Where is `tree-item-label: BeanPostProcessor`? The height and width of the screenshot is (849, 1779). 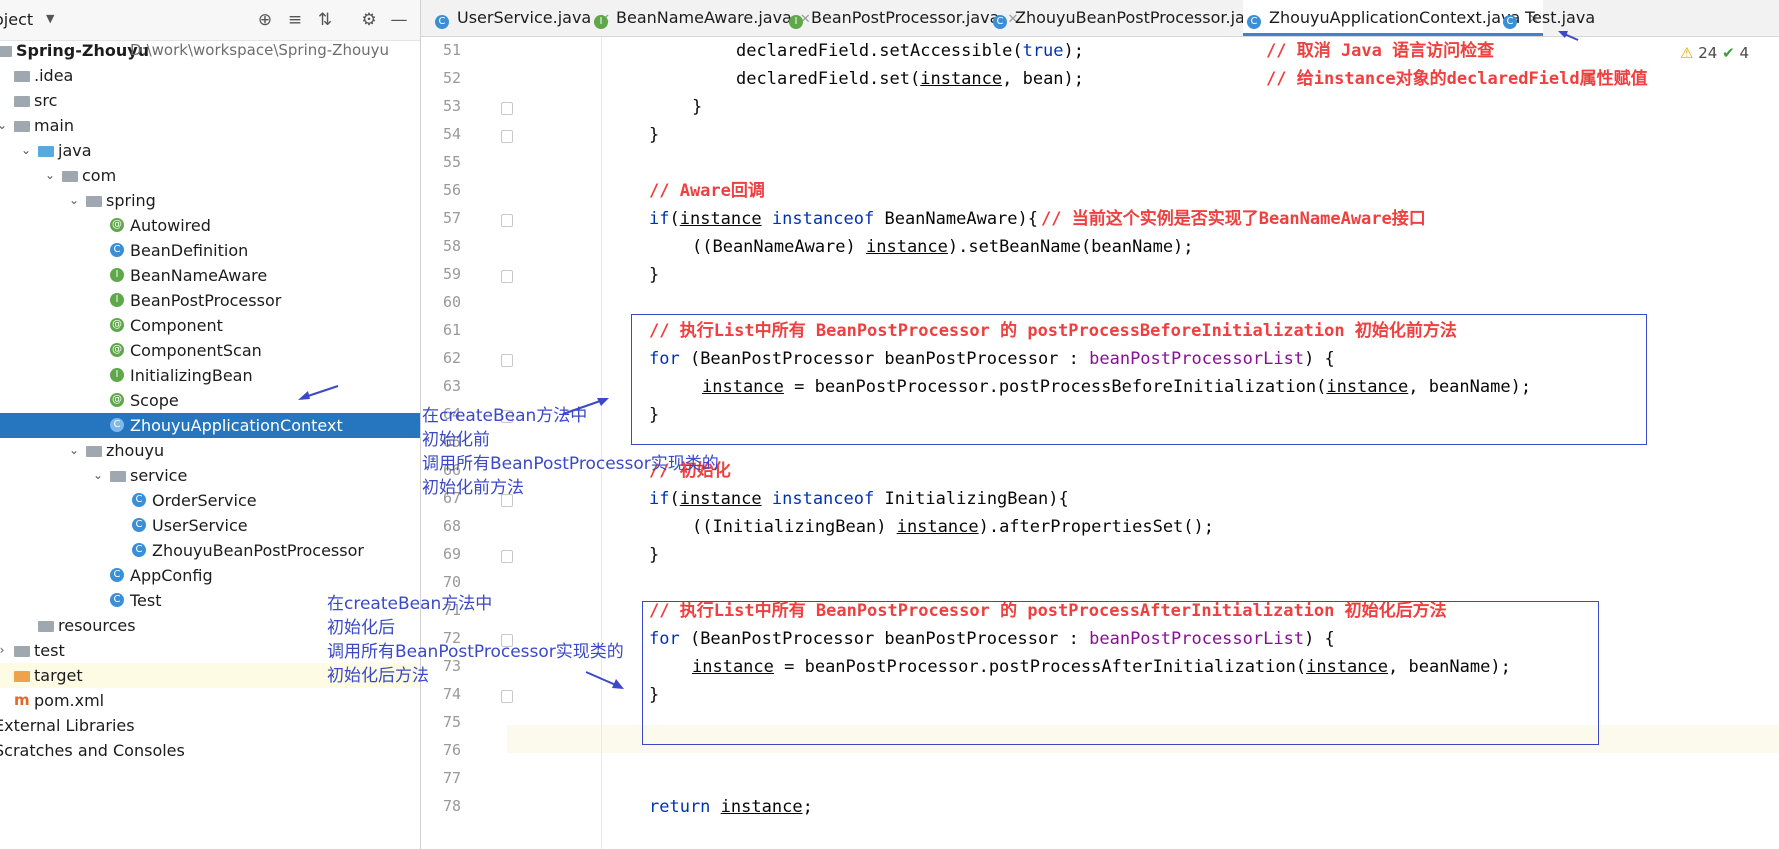
tree-item-label: BeanPostProcessor is located at coordinates (206, 300).